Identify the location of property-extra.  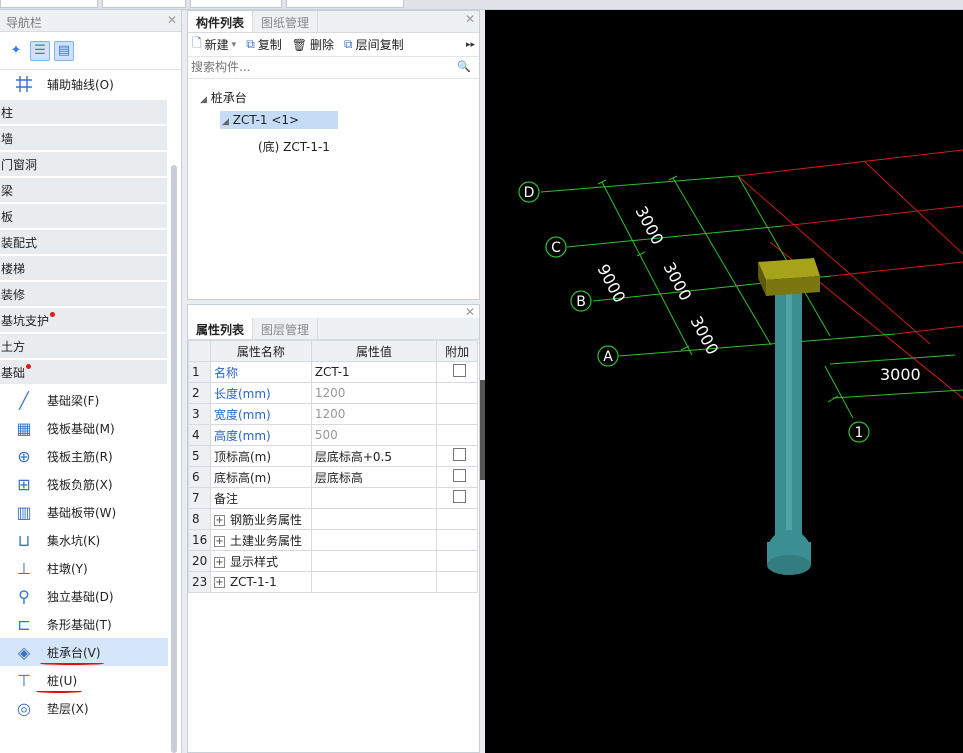
(457, 561).